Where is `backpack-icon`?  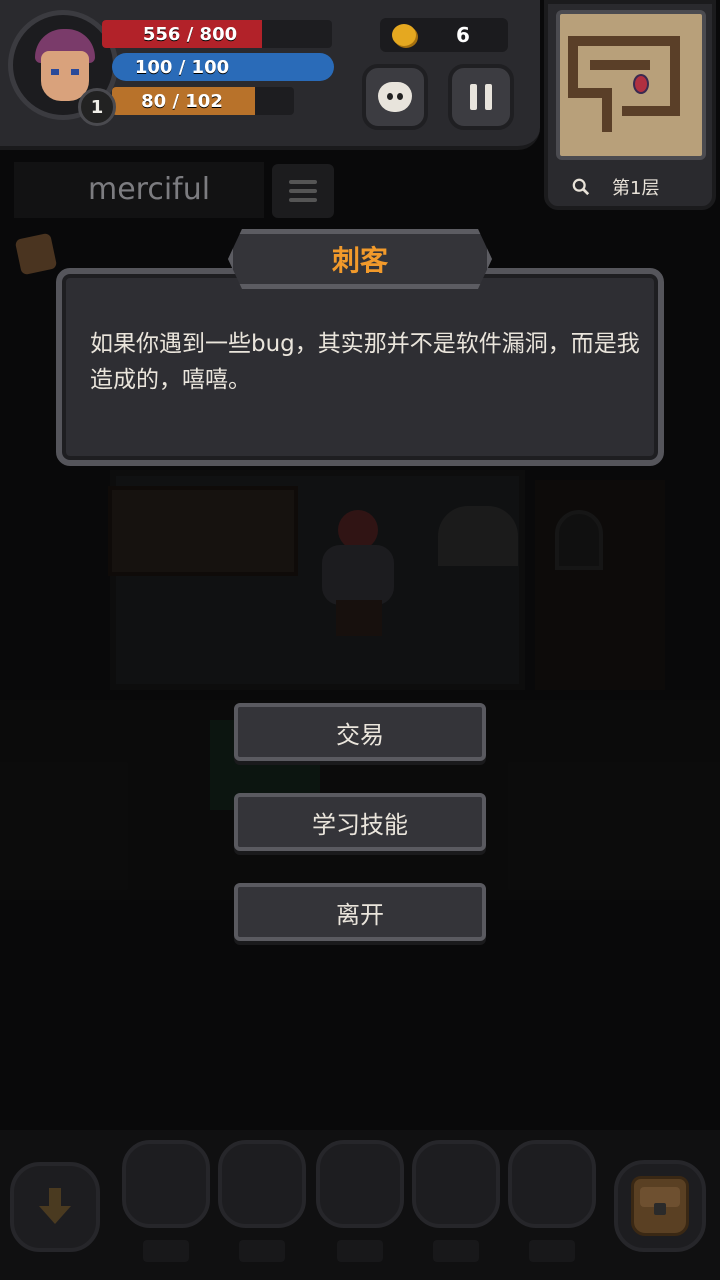 backpack-icon is located at coordinates (660, 1206).